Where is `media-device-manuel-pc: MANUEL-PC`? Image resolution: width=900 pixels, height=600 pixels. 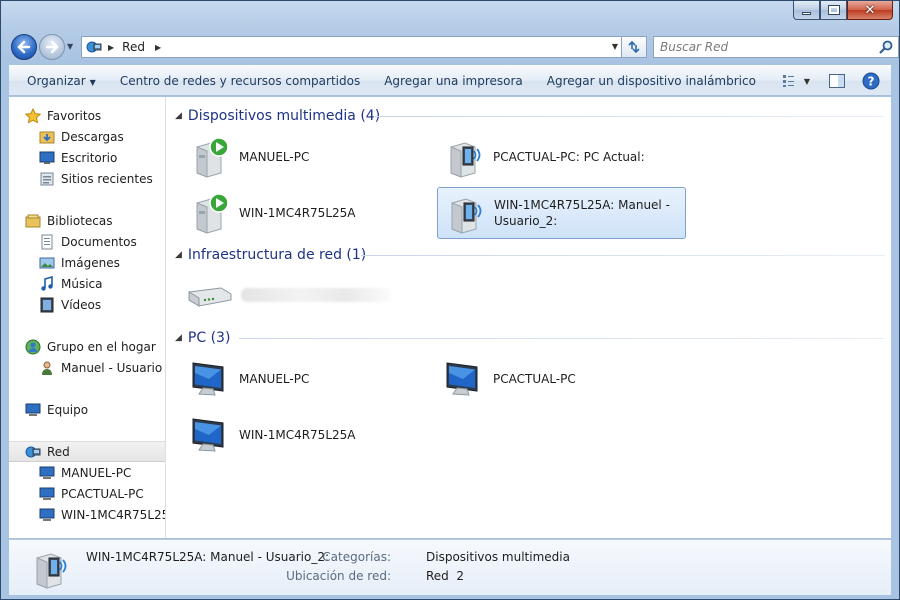
media-device-manuel-pc: MANUEL-PC is located at coordinates (312, 157).